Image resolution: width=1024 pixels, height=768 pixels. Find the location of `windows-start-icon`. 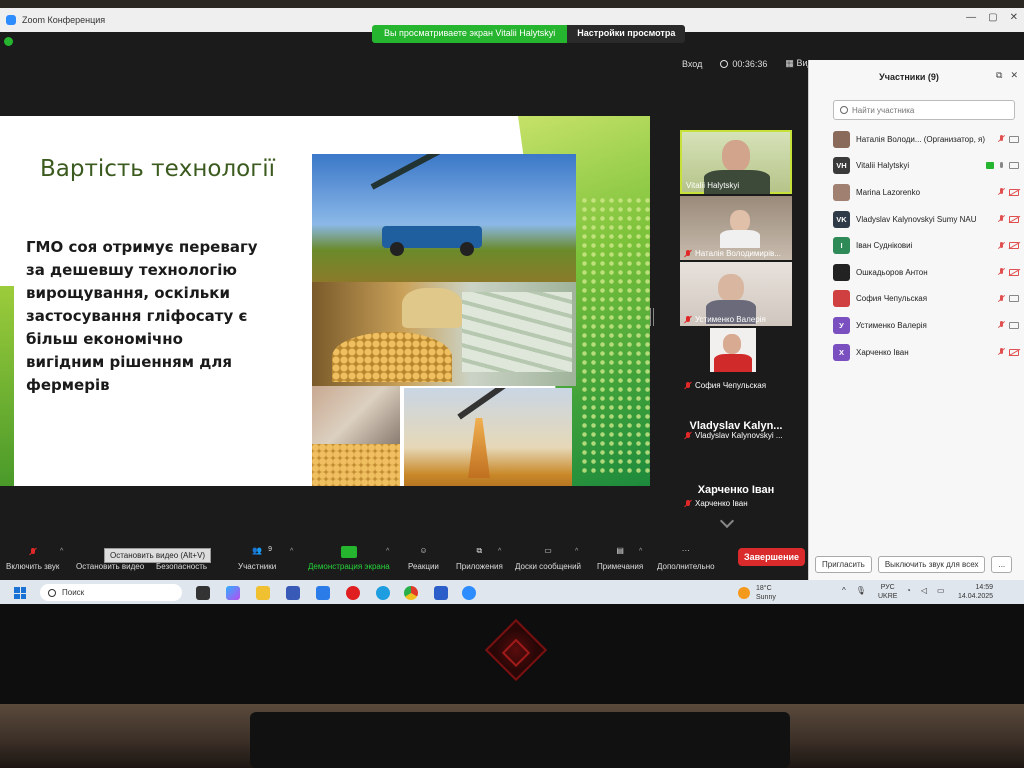

windows-start-icon is located at coordinates (20, 593).